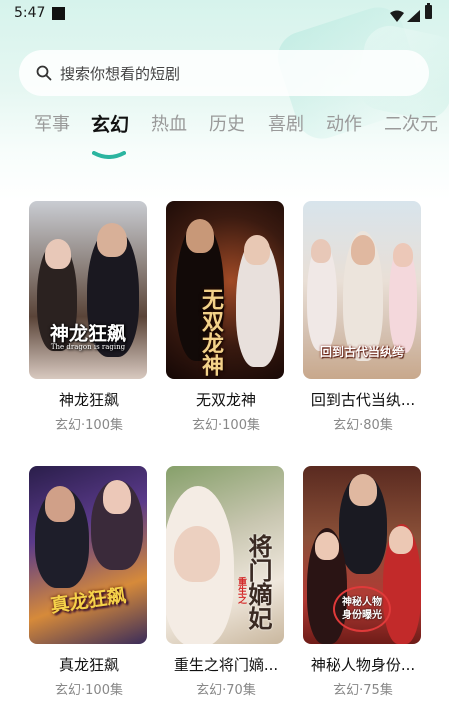  What do you see at coordinates (110, 123) in the screenshot?
I see `tab-fantasy: 玄幻` at bounding box center [110, 123].